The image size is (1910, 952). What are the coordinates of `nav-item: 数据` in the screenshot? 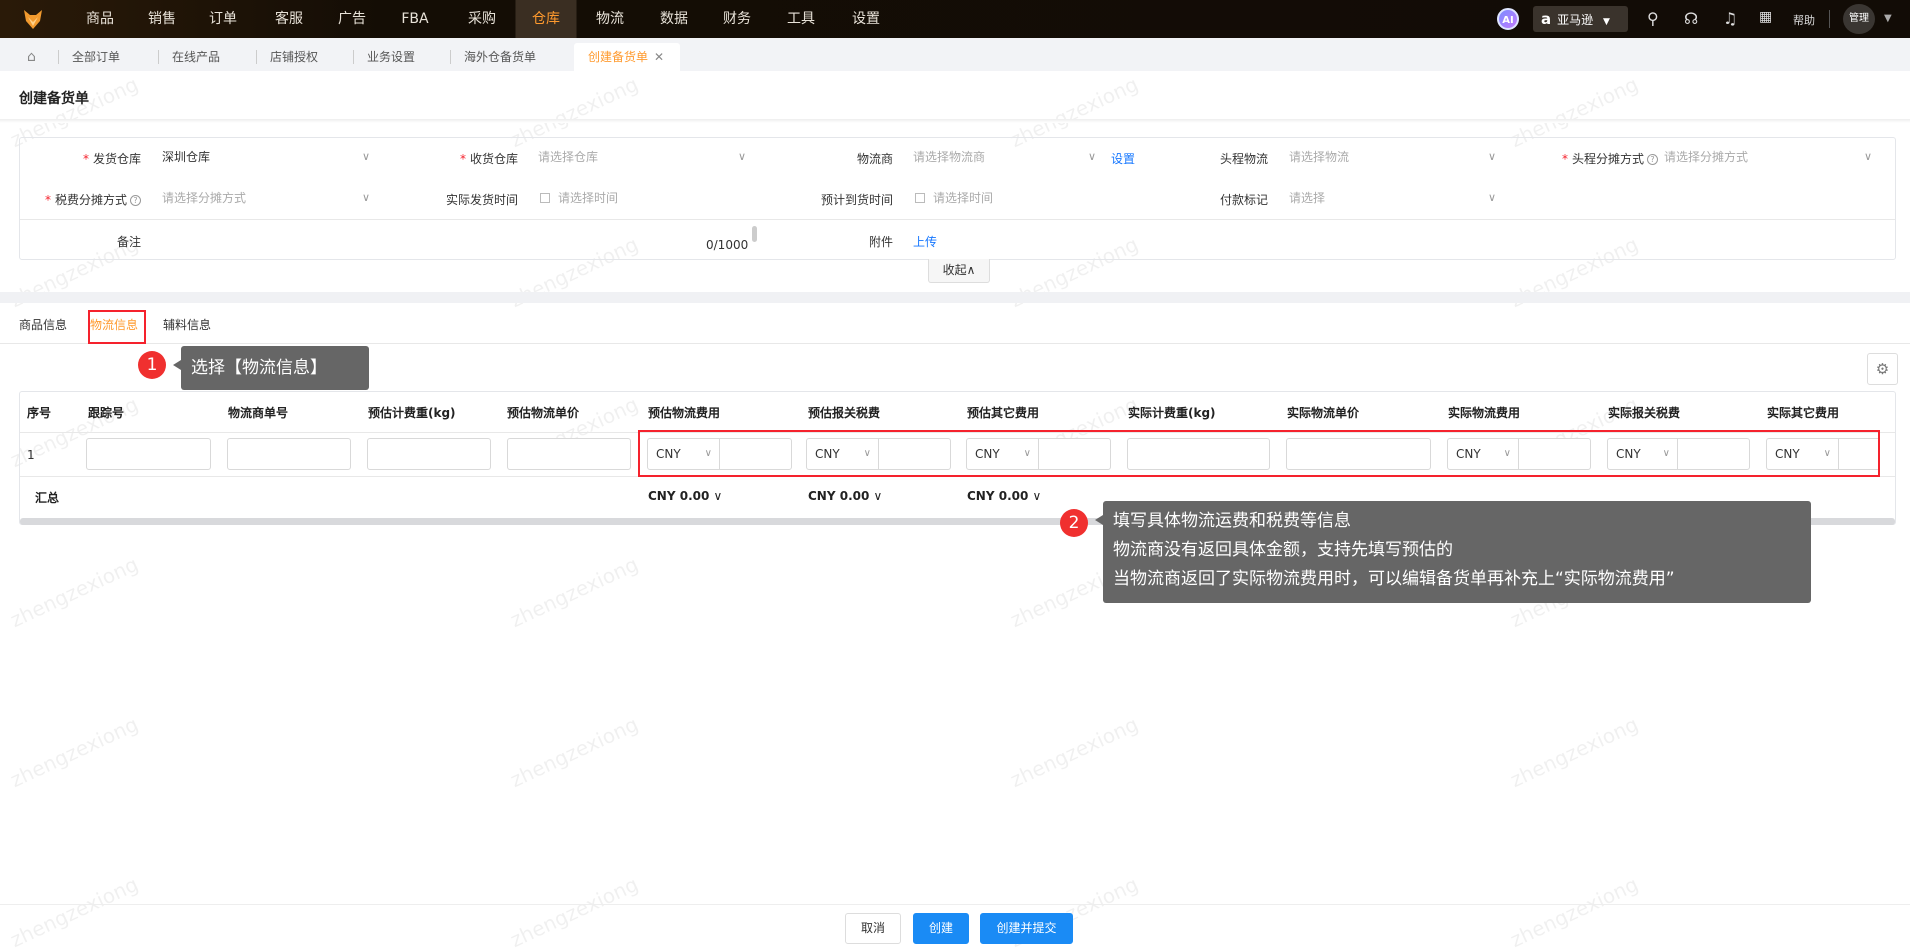 It's located at (674, 19).